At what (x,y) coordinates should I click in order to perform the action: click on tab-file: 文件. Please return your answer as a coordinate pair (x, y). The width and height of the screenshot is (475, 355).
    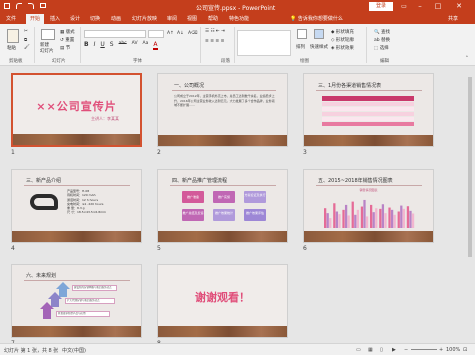
    Looking at the image, I should click on (11, 18).